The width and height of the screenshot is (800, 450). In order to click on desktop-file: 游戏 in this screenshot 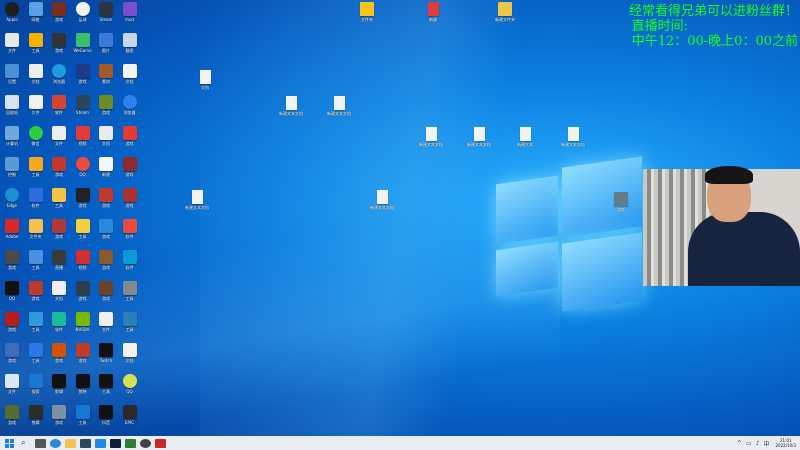, I will do `click(621, 202)`.